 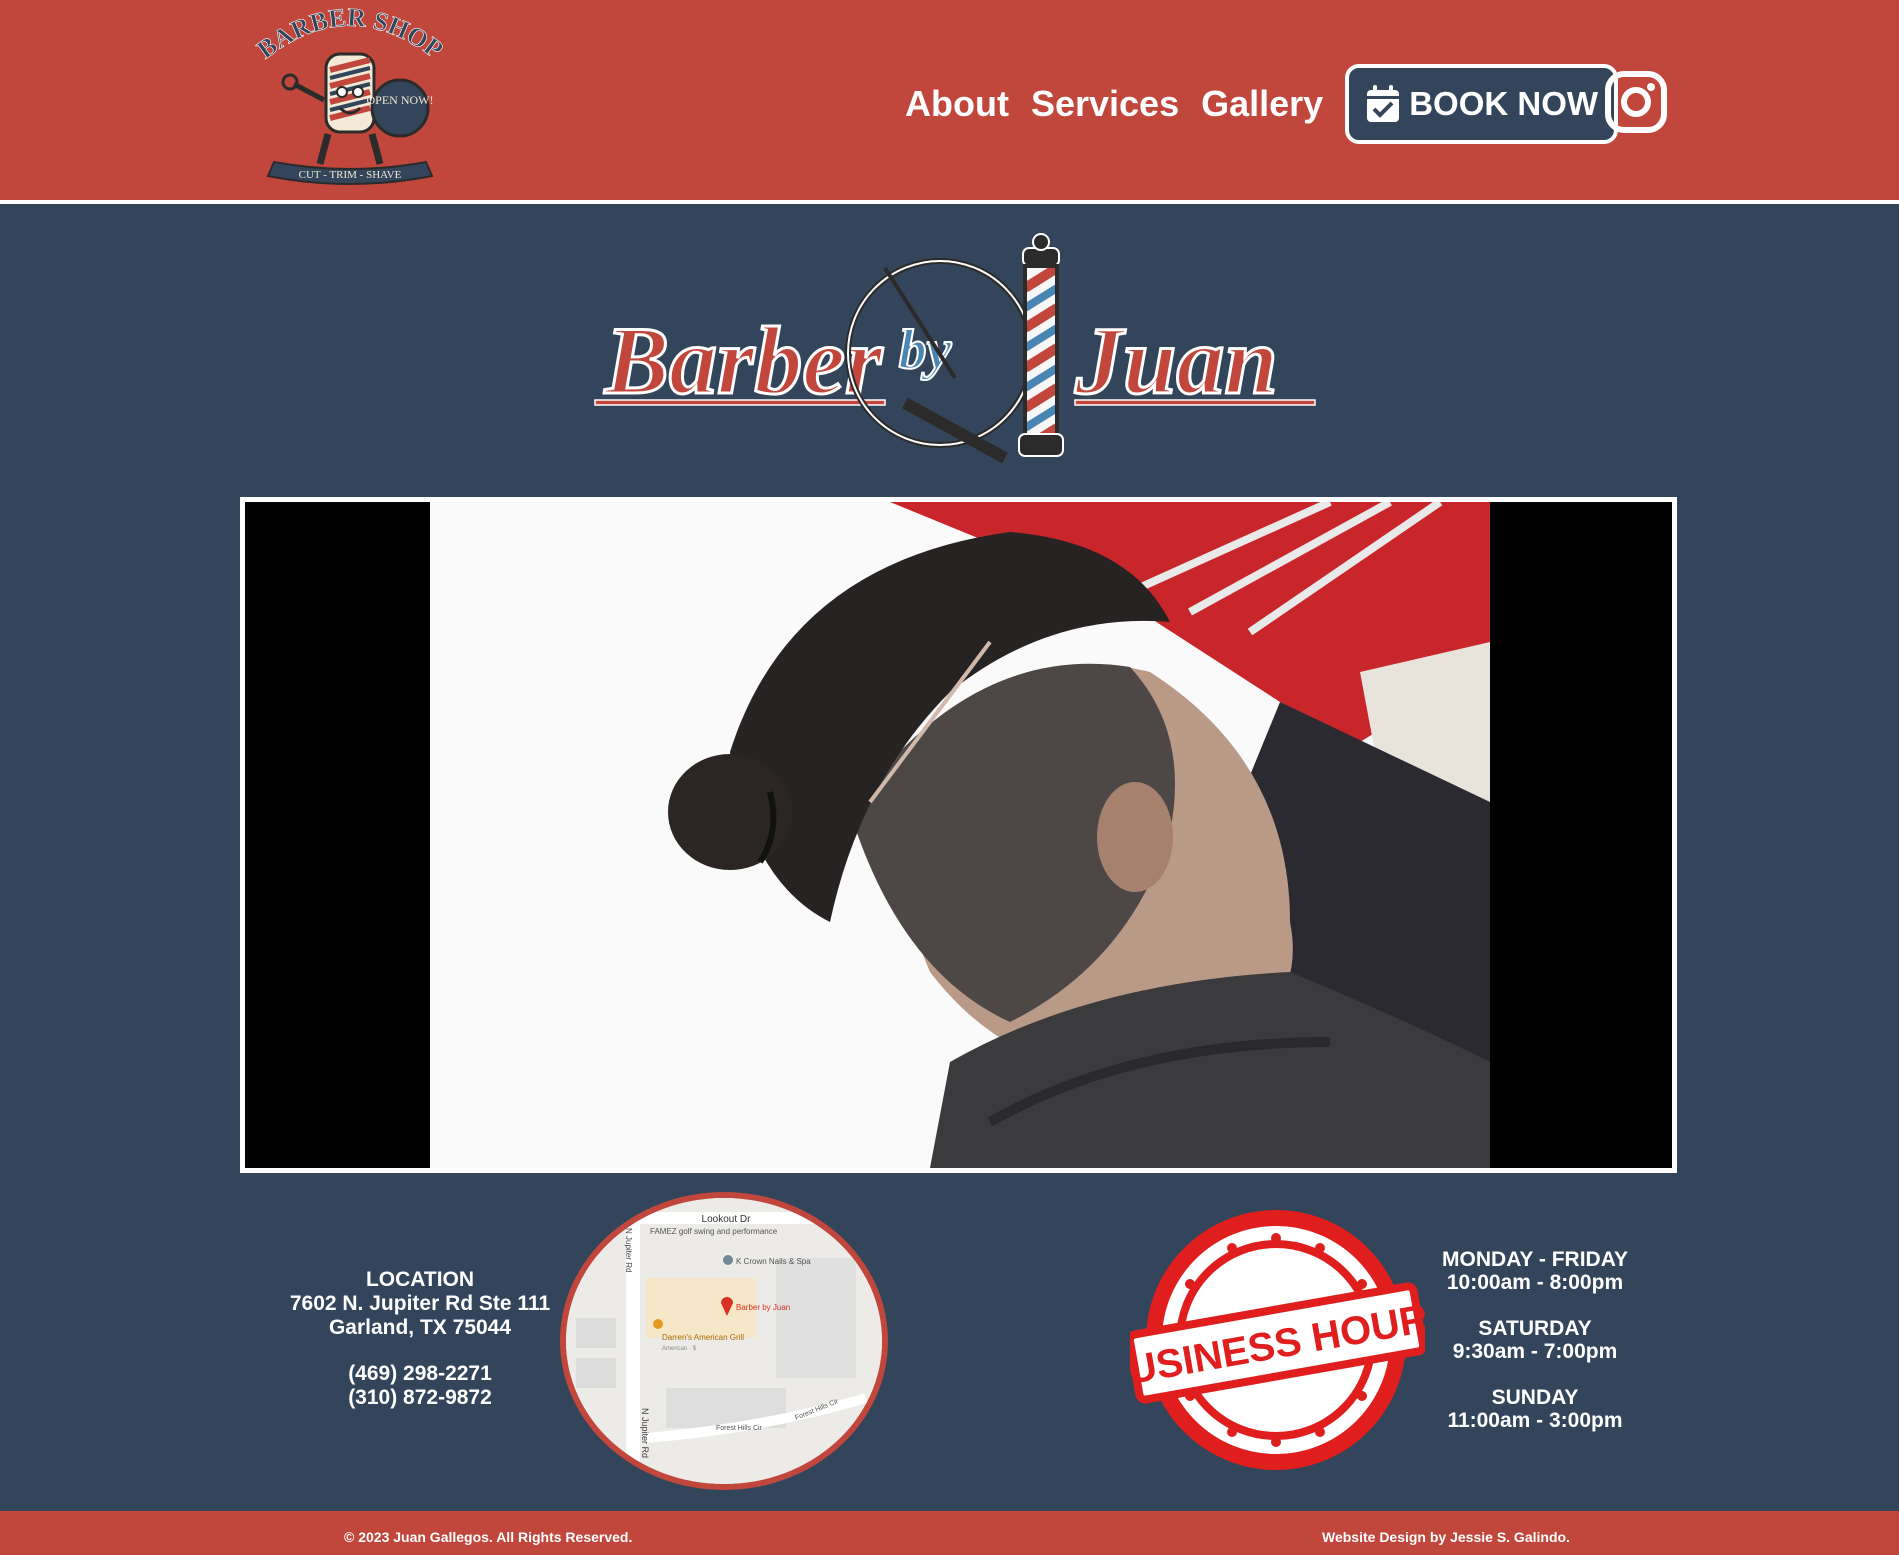 I want to click on brand-word-juan: Juan, so click(x=1176, y=360).